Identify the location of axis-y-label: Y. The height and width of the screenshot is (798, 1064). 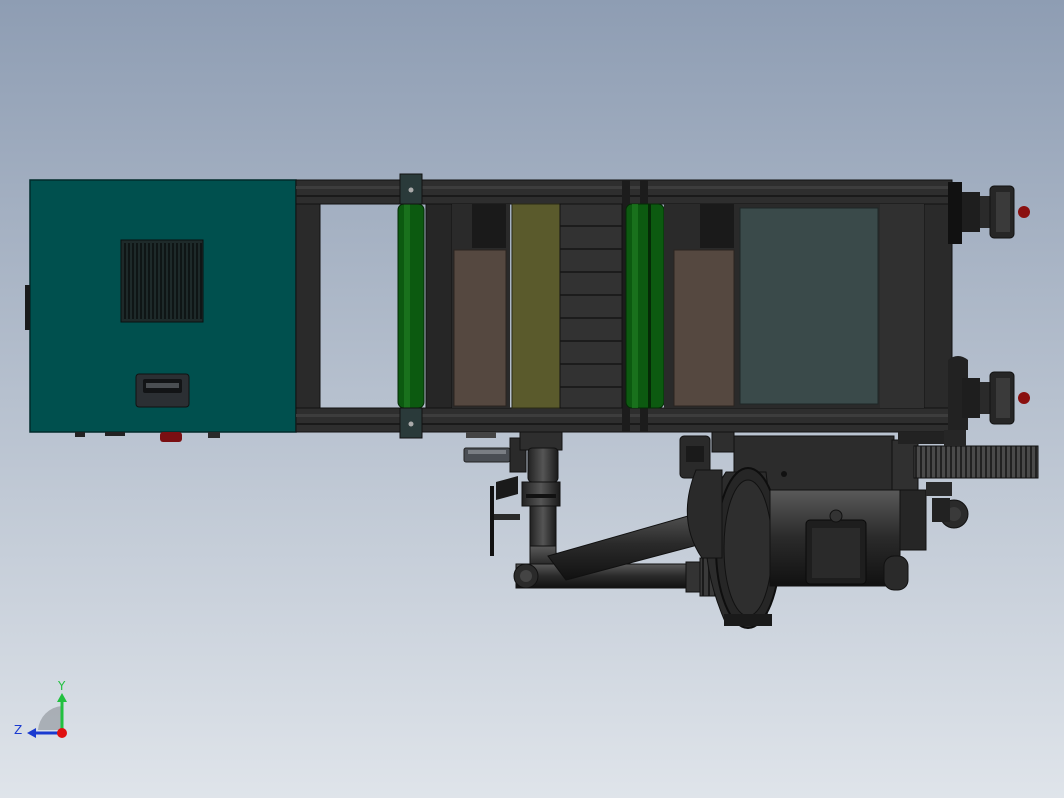
(61, 686).